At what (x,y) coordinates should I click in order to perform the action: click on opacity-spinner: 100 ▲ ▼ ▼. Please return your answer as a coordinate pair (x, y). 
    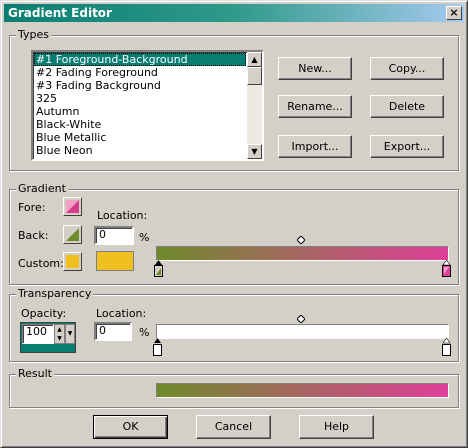
    Looking at the image, I should click on (48, 337).